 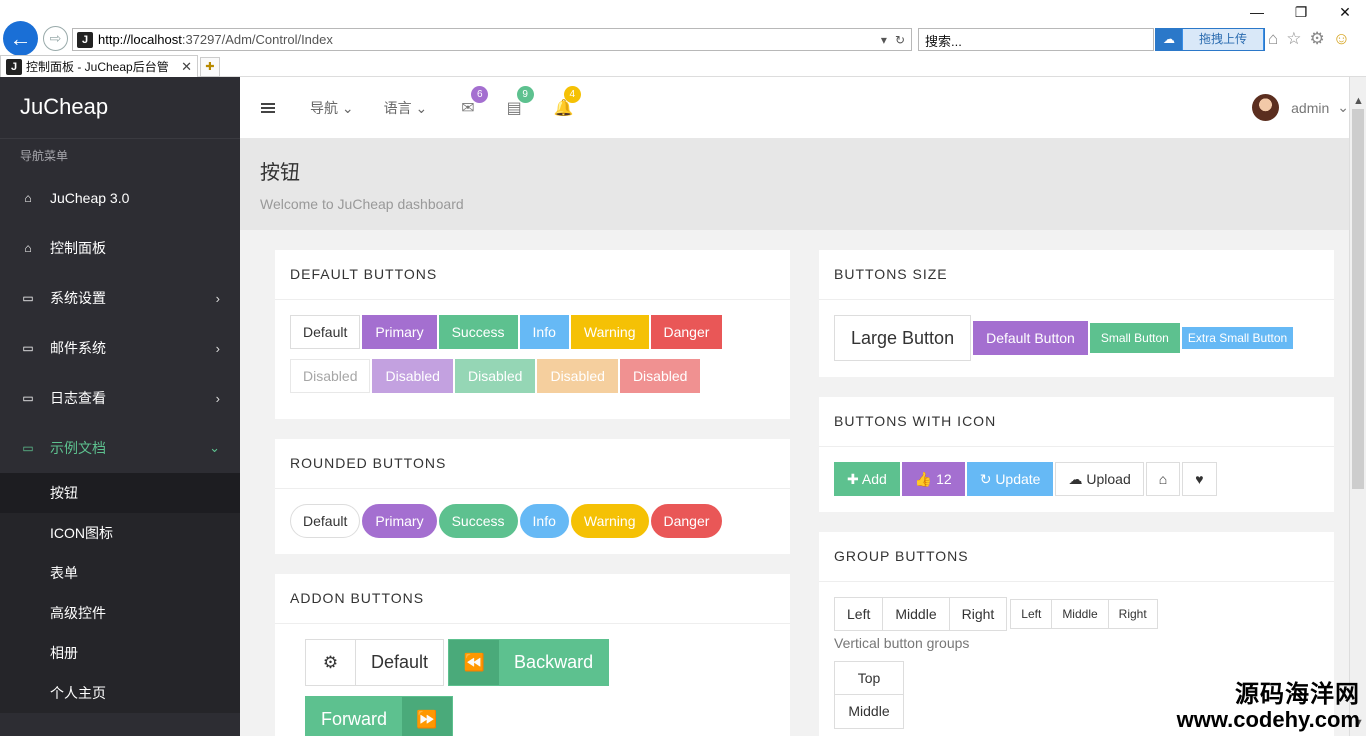 I want to click on large-button: Large Button, so click(x=903, y=338).